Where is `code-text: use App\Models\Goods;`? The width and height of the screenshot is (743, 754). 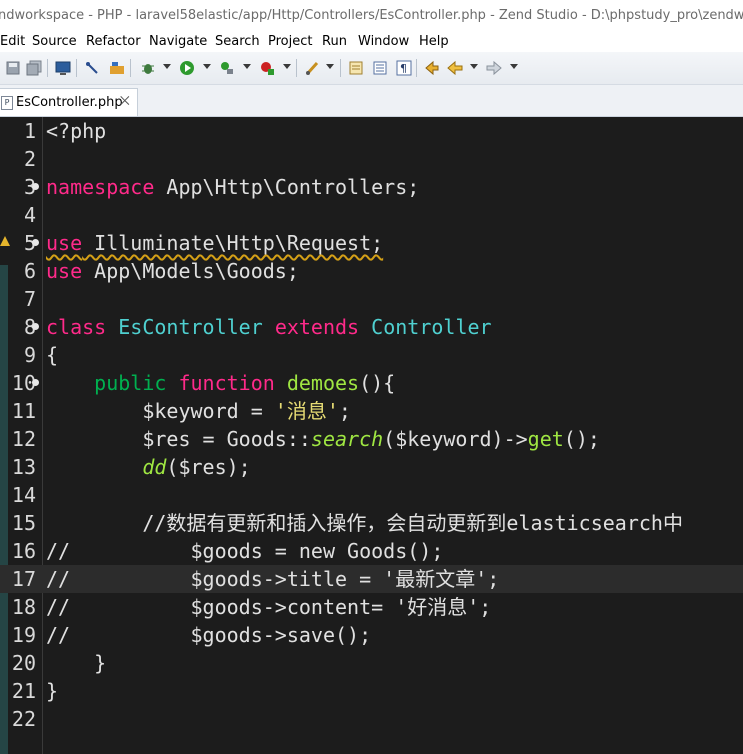
code-text: use App\Models\Goods; is located at coordinates (172, 271).